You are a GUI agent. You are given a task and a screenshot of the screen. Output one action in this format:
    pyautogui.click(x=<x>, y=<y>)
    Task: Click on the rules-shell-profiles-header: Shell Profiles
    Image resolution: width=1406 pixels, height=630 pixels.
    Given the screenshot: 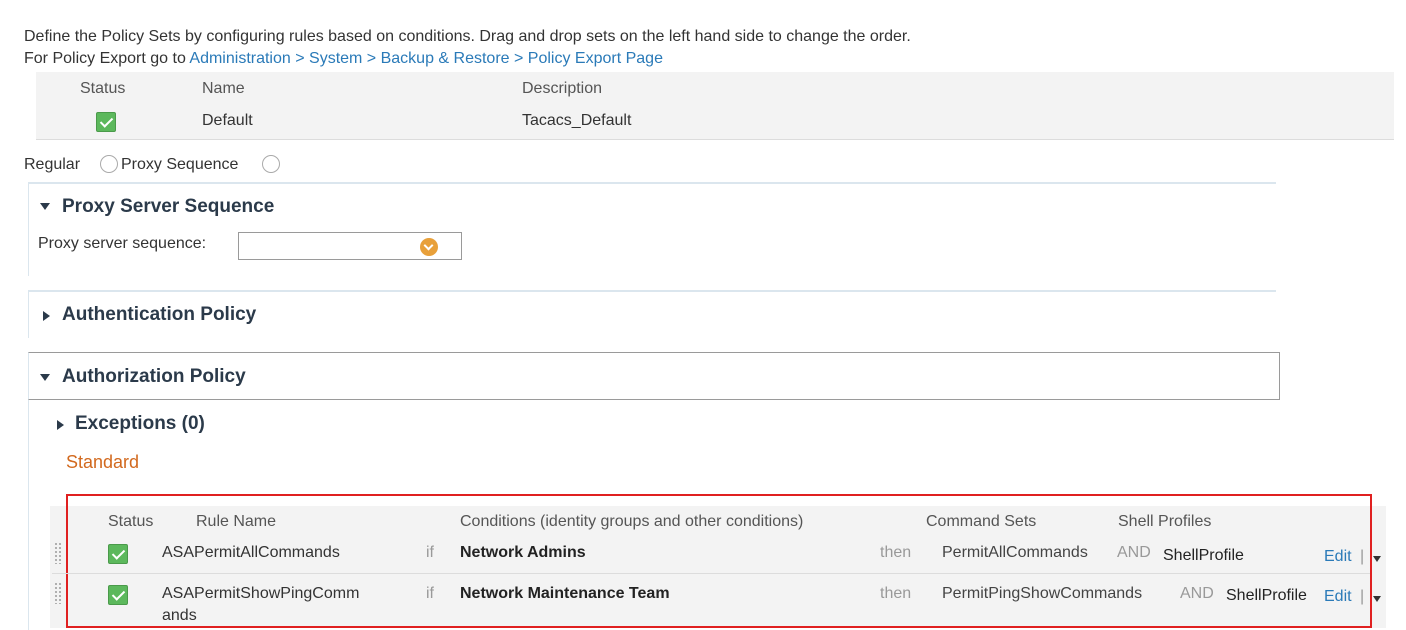 What is the action you would take?
    pyautogui.click(x=1165, y=521)
    